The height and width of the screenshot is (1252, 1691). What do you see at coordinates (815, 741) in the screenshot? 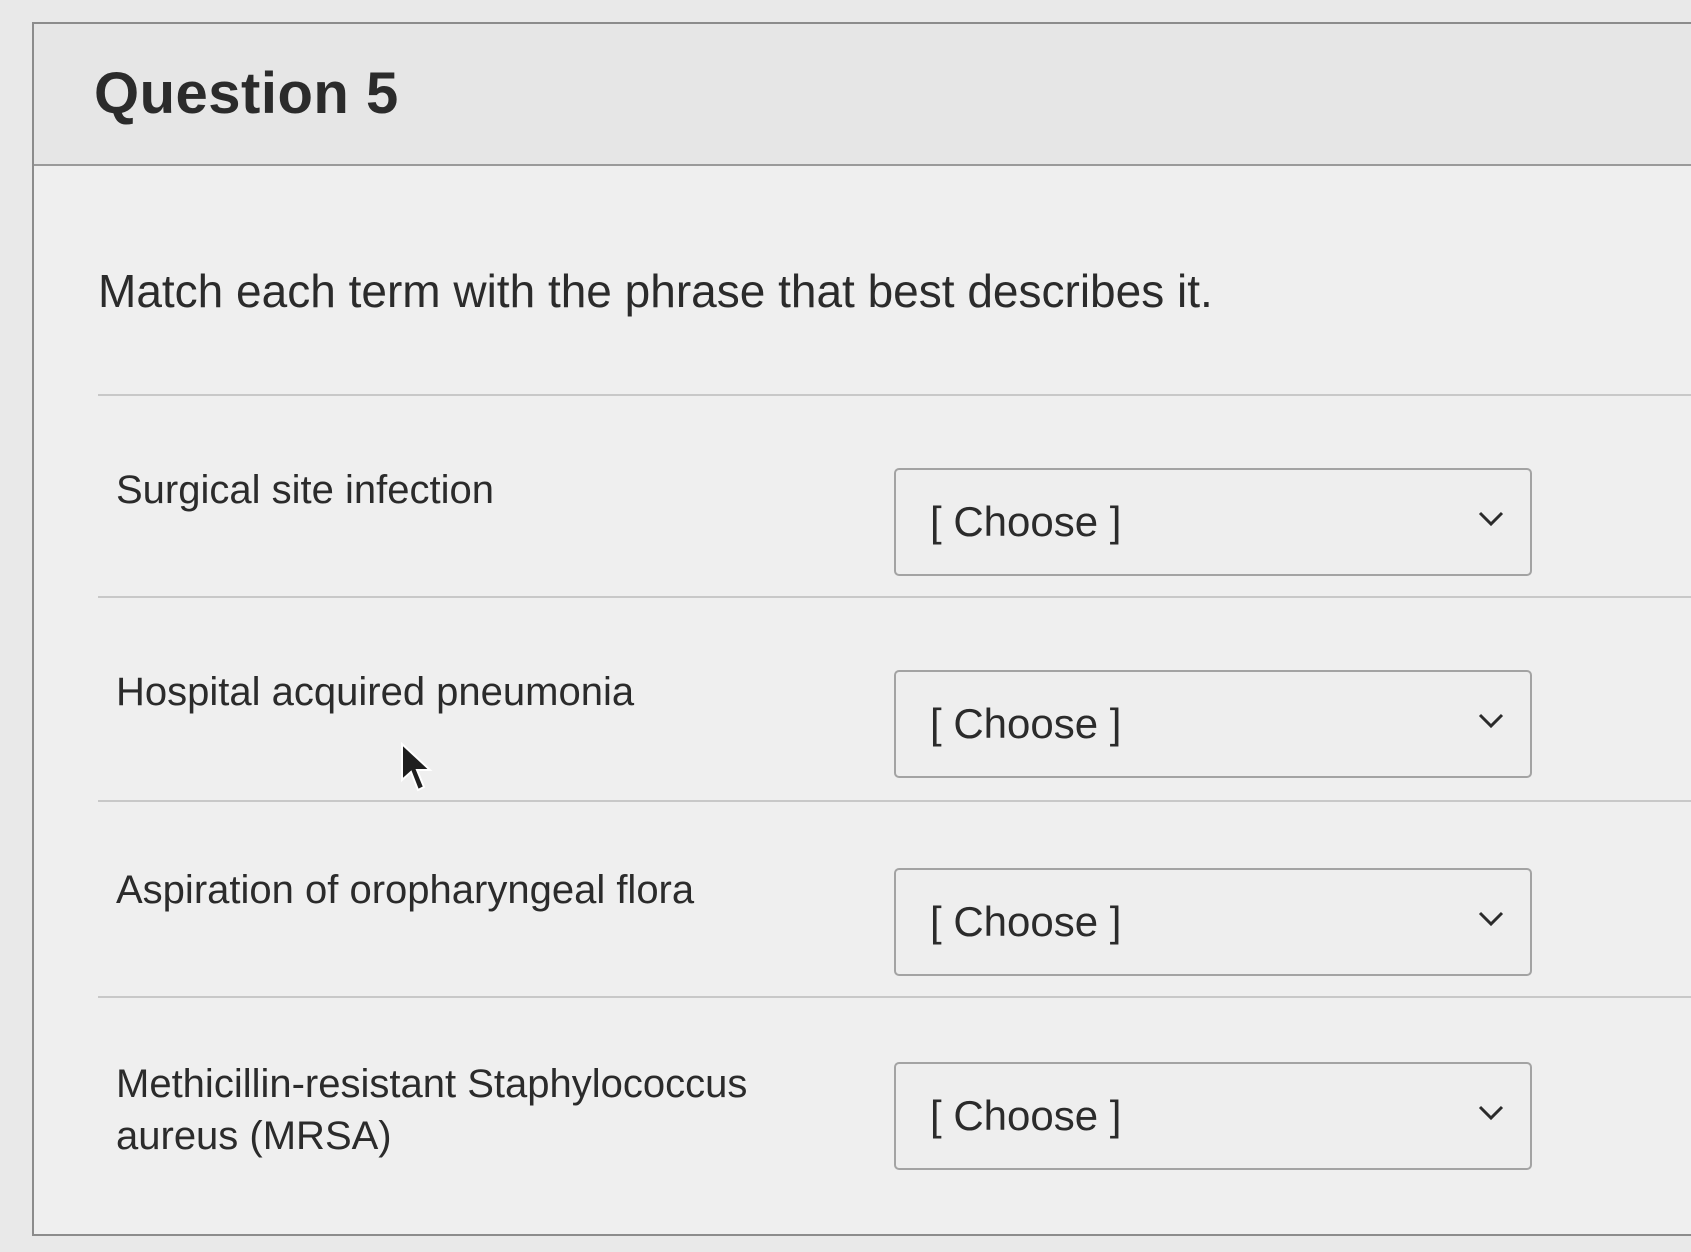
I see `match-row-hospital-acquired-pneumonia: Hospital acquired pneumonia [ Choose ]` at bounding box center [815, 741].